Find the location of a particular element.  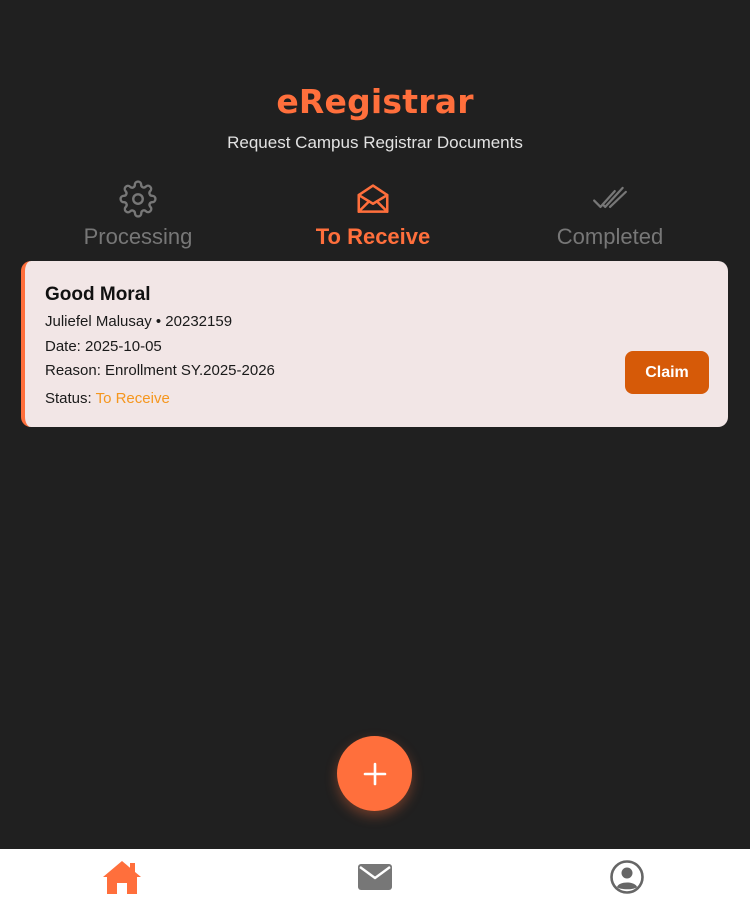

request-title: Good Moral is located at coordinates (98, 294).